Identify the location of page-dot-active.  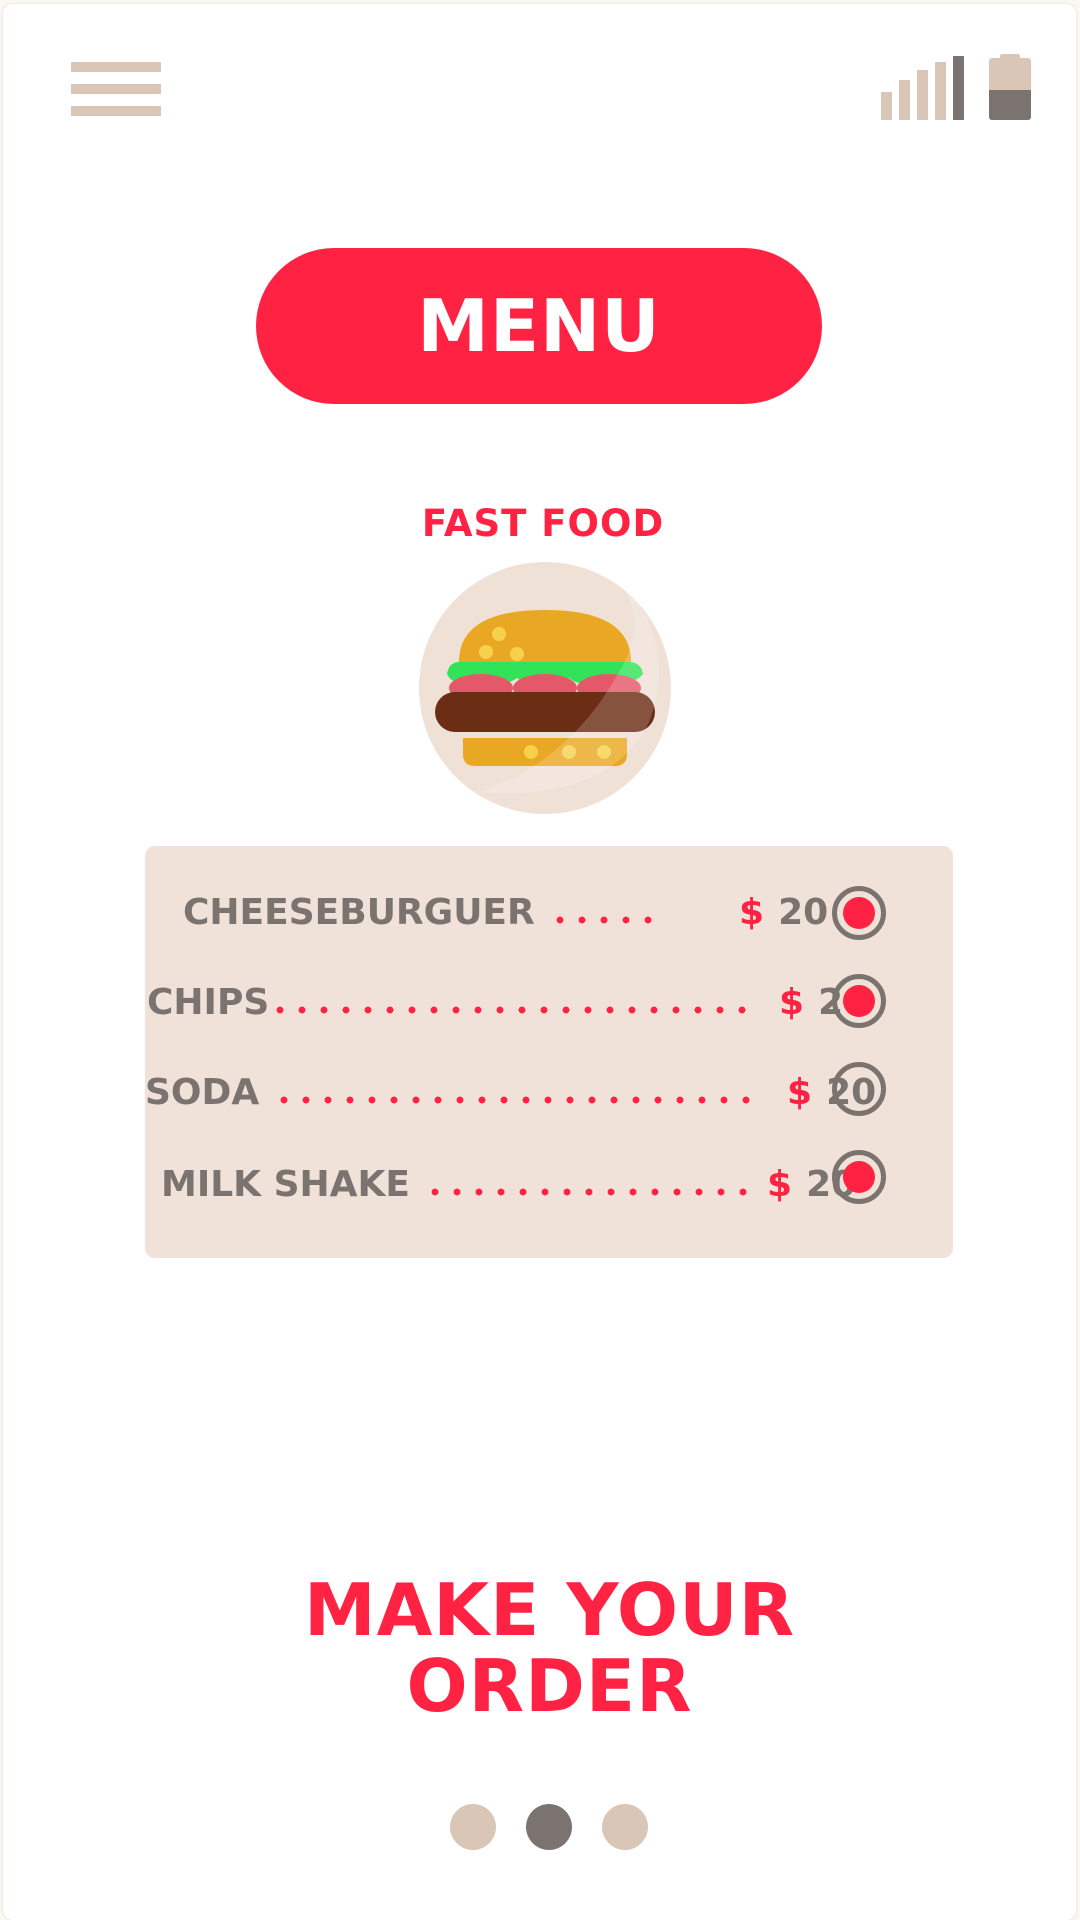
(549, 1827).